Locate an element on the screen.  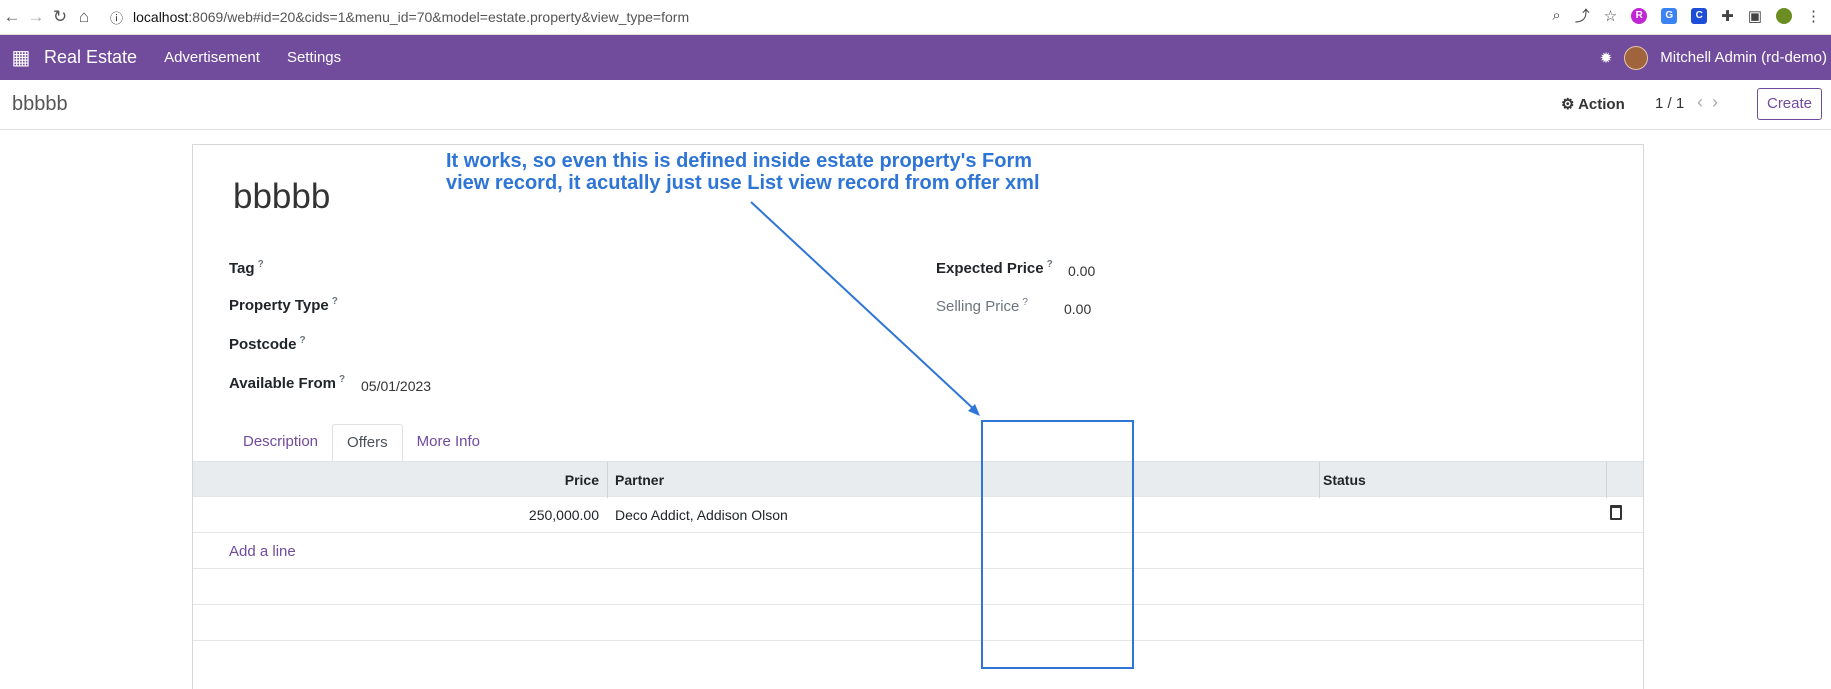
tab-offers: Offers is located at coordinates (367, 443).